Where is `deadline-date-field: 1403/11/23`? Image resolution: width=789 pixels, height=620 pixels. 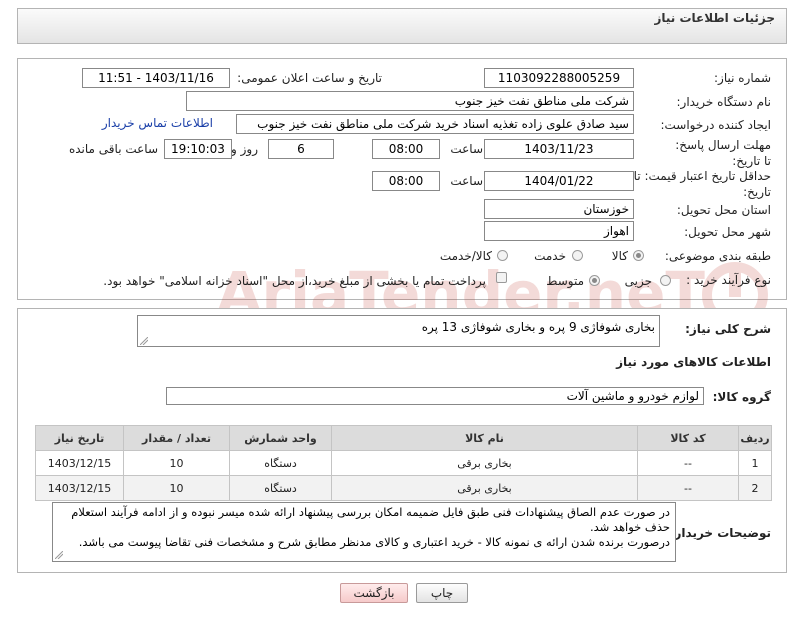 deadline-date-field: 1403/11/23 is located at coordinates (559, 149).